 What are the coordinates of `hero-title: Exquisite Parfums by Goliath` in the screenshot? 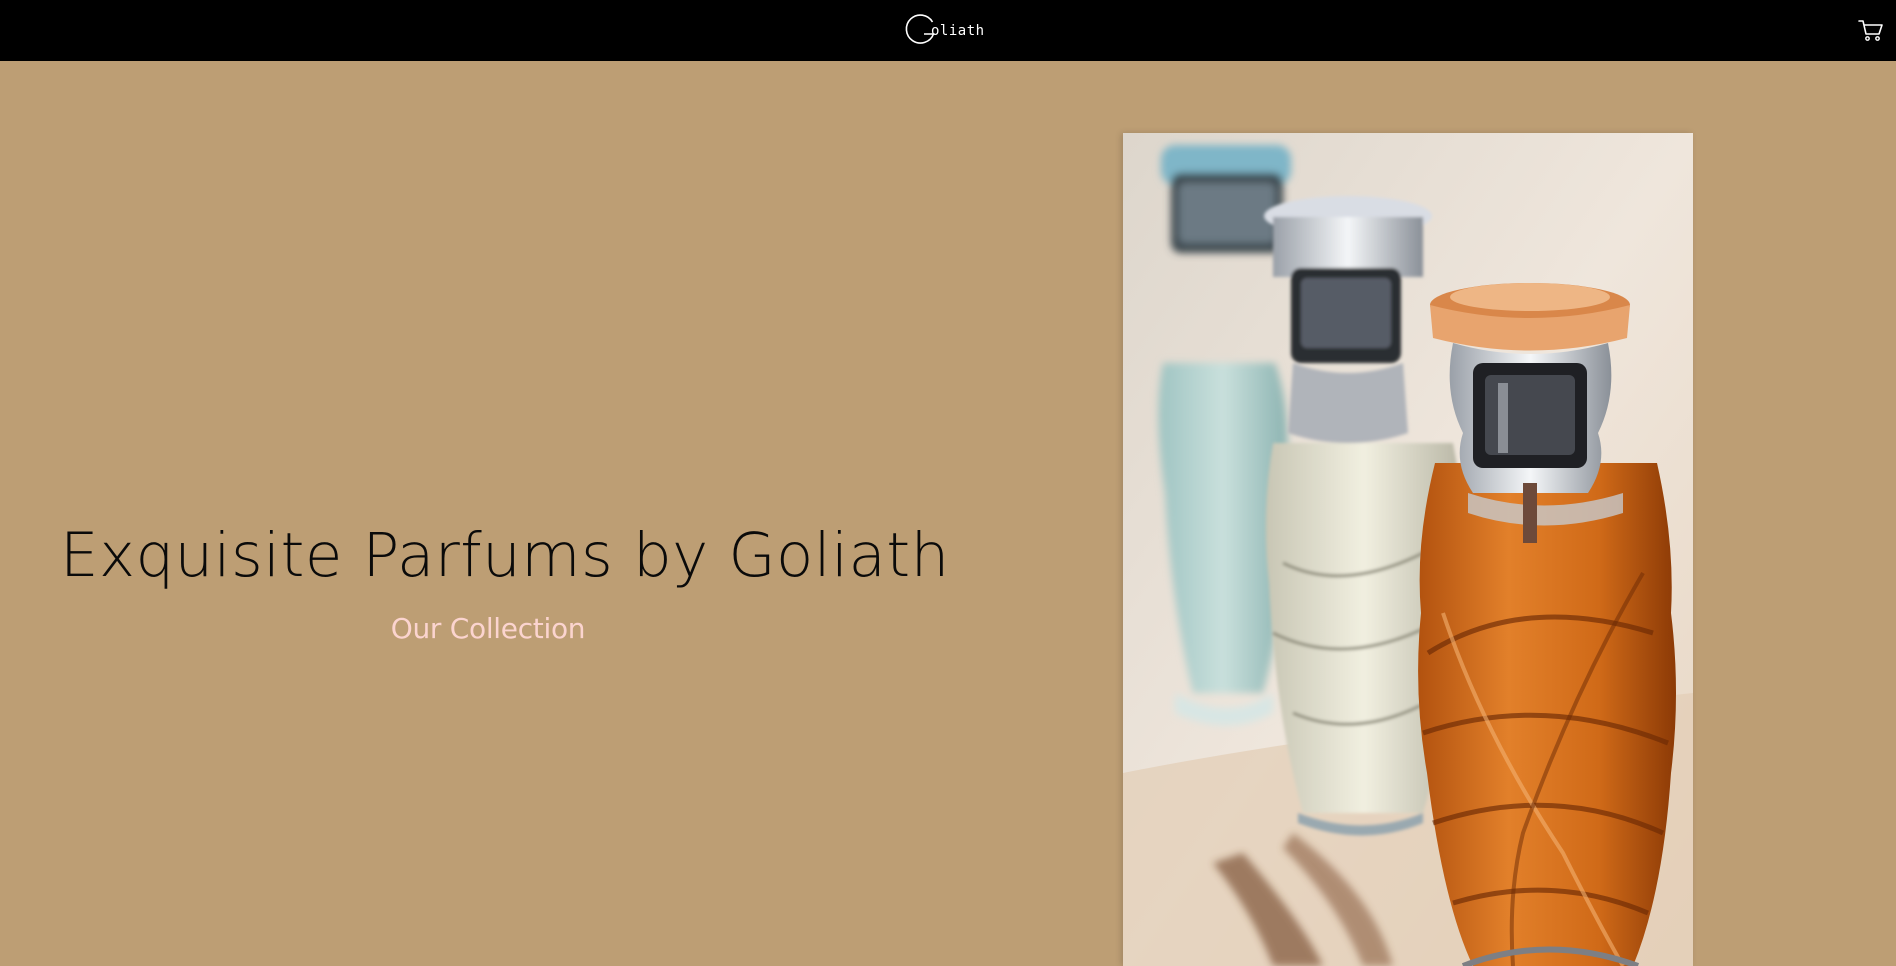 It's located at (505, 555).